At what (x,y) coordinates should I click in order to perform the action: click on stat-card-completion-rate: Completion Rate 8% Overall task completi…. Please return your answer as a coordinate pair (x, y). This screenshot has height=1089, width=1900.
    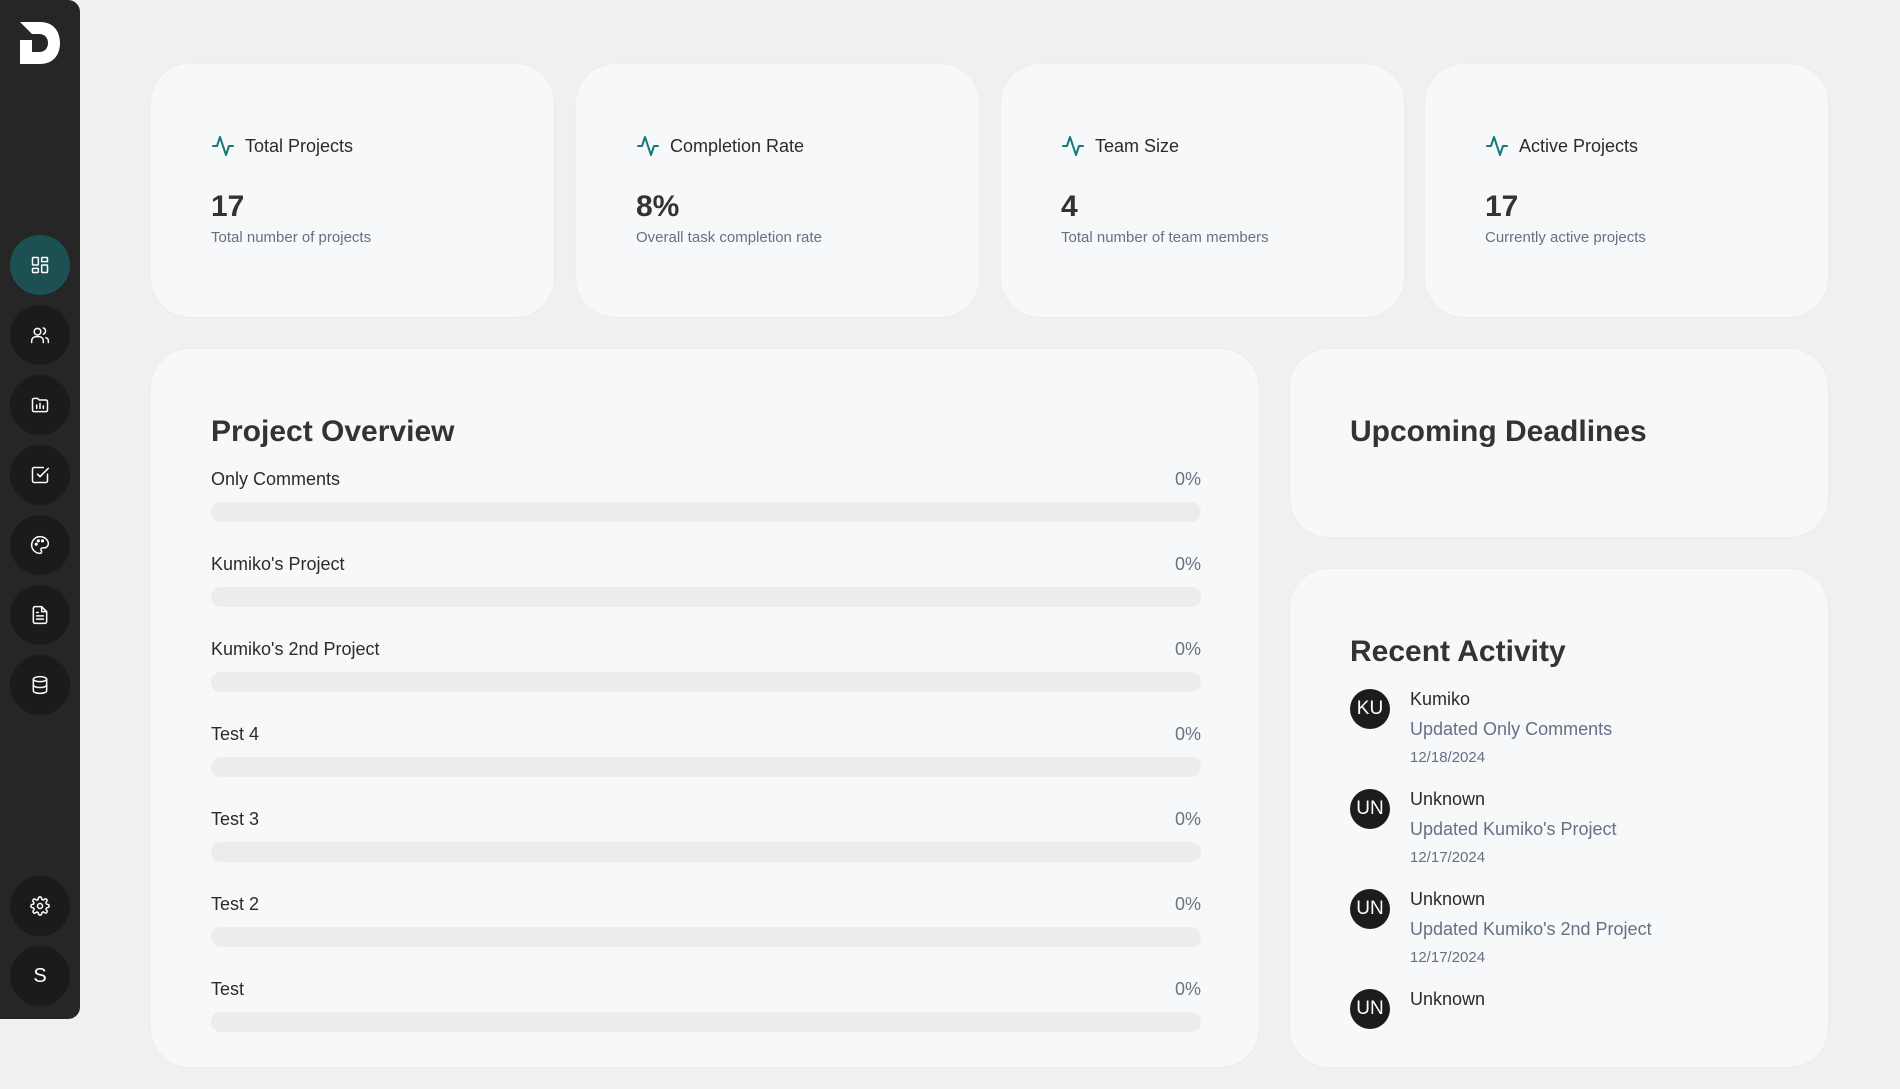
    Looking at the image, I should click on (777, 190).